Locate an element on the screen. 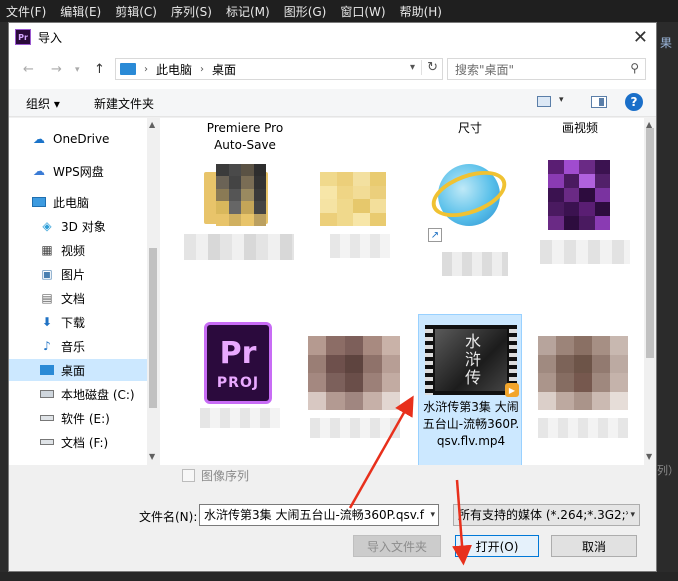 The height and width of the screenshot is (581, 678). file-label-premiere-autosave: Premiere Pro Auto-Save is located at coordinates (245, 137).